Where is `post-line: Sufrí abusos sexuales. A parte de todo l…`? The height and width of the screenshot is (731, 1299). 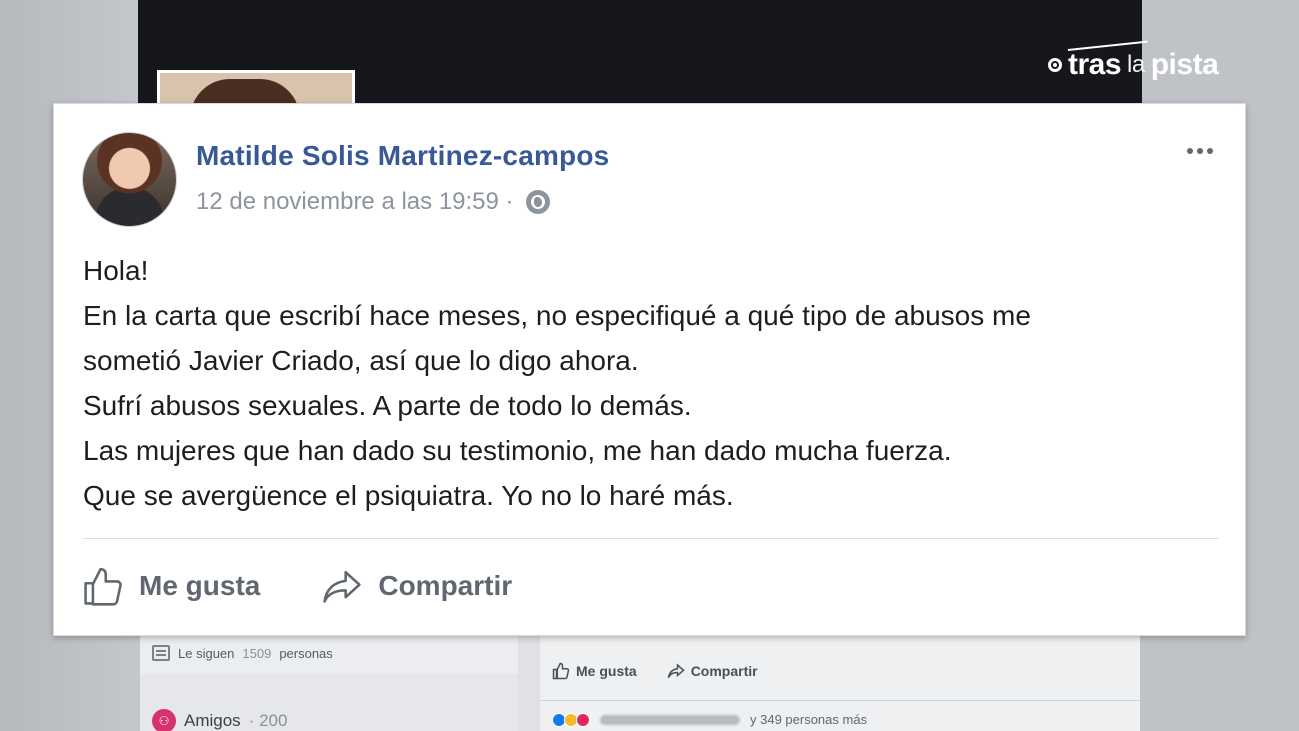
post-line: Sufrí abusos sexuales. A parte de todo l… is located at coordinates (387, 405).